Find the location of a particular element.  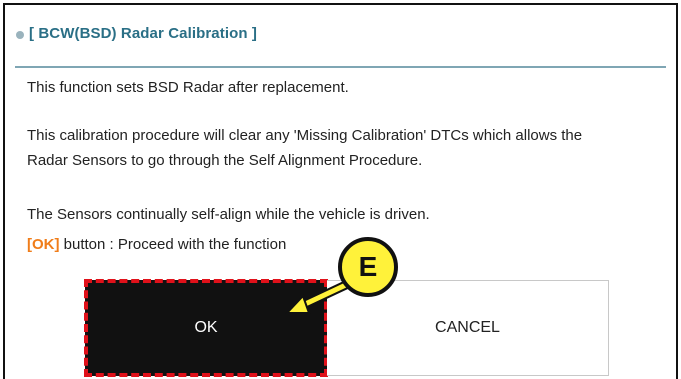

ok-instruction: [OK] button : Proceed with the function is located at coordinates (156, 245).